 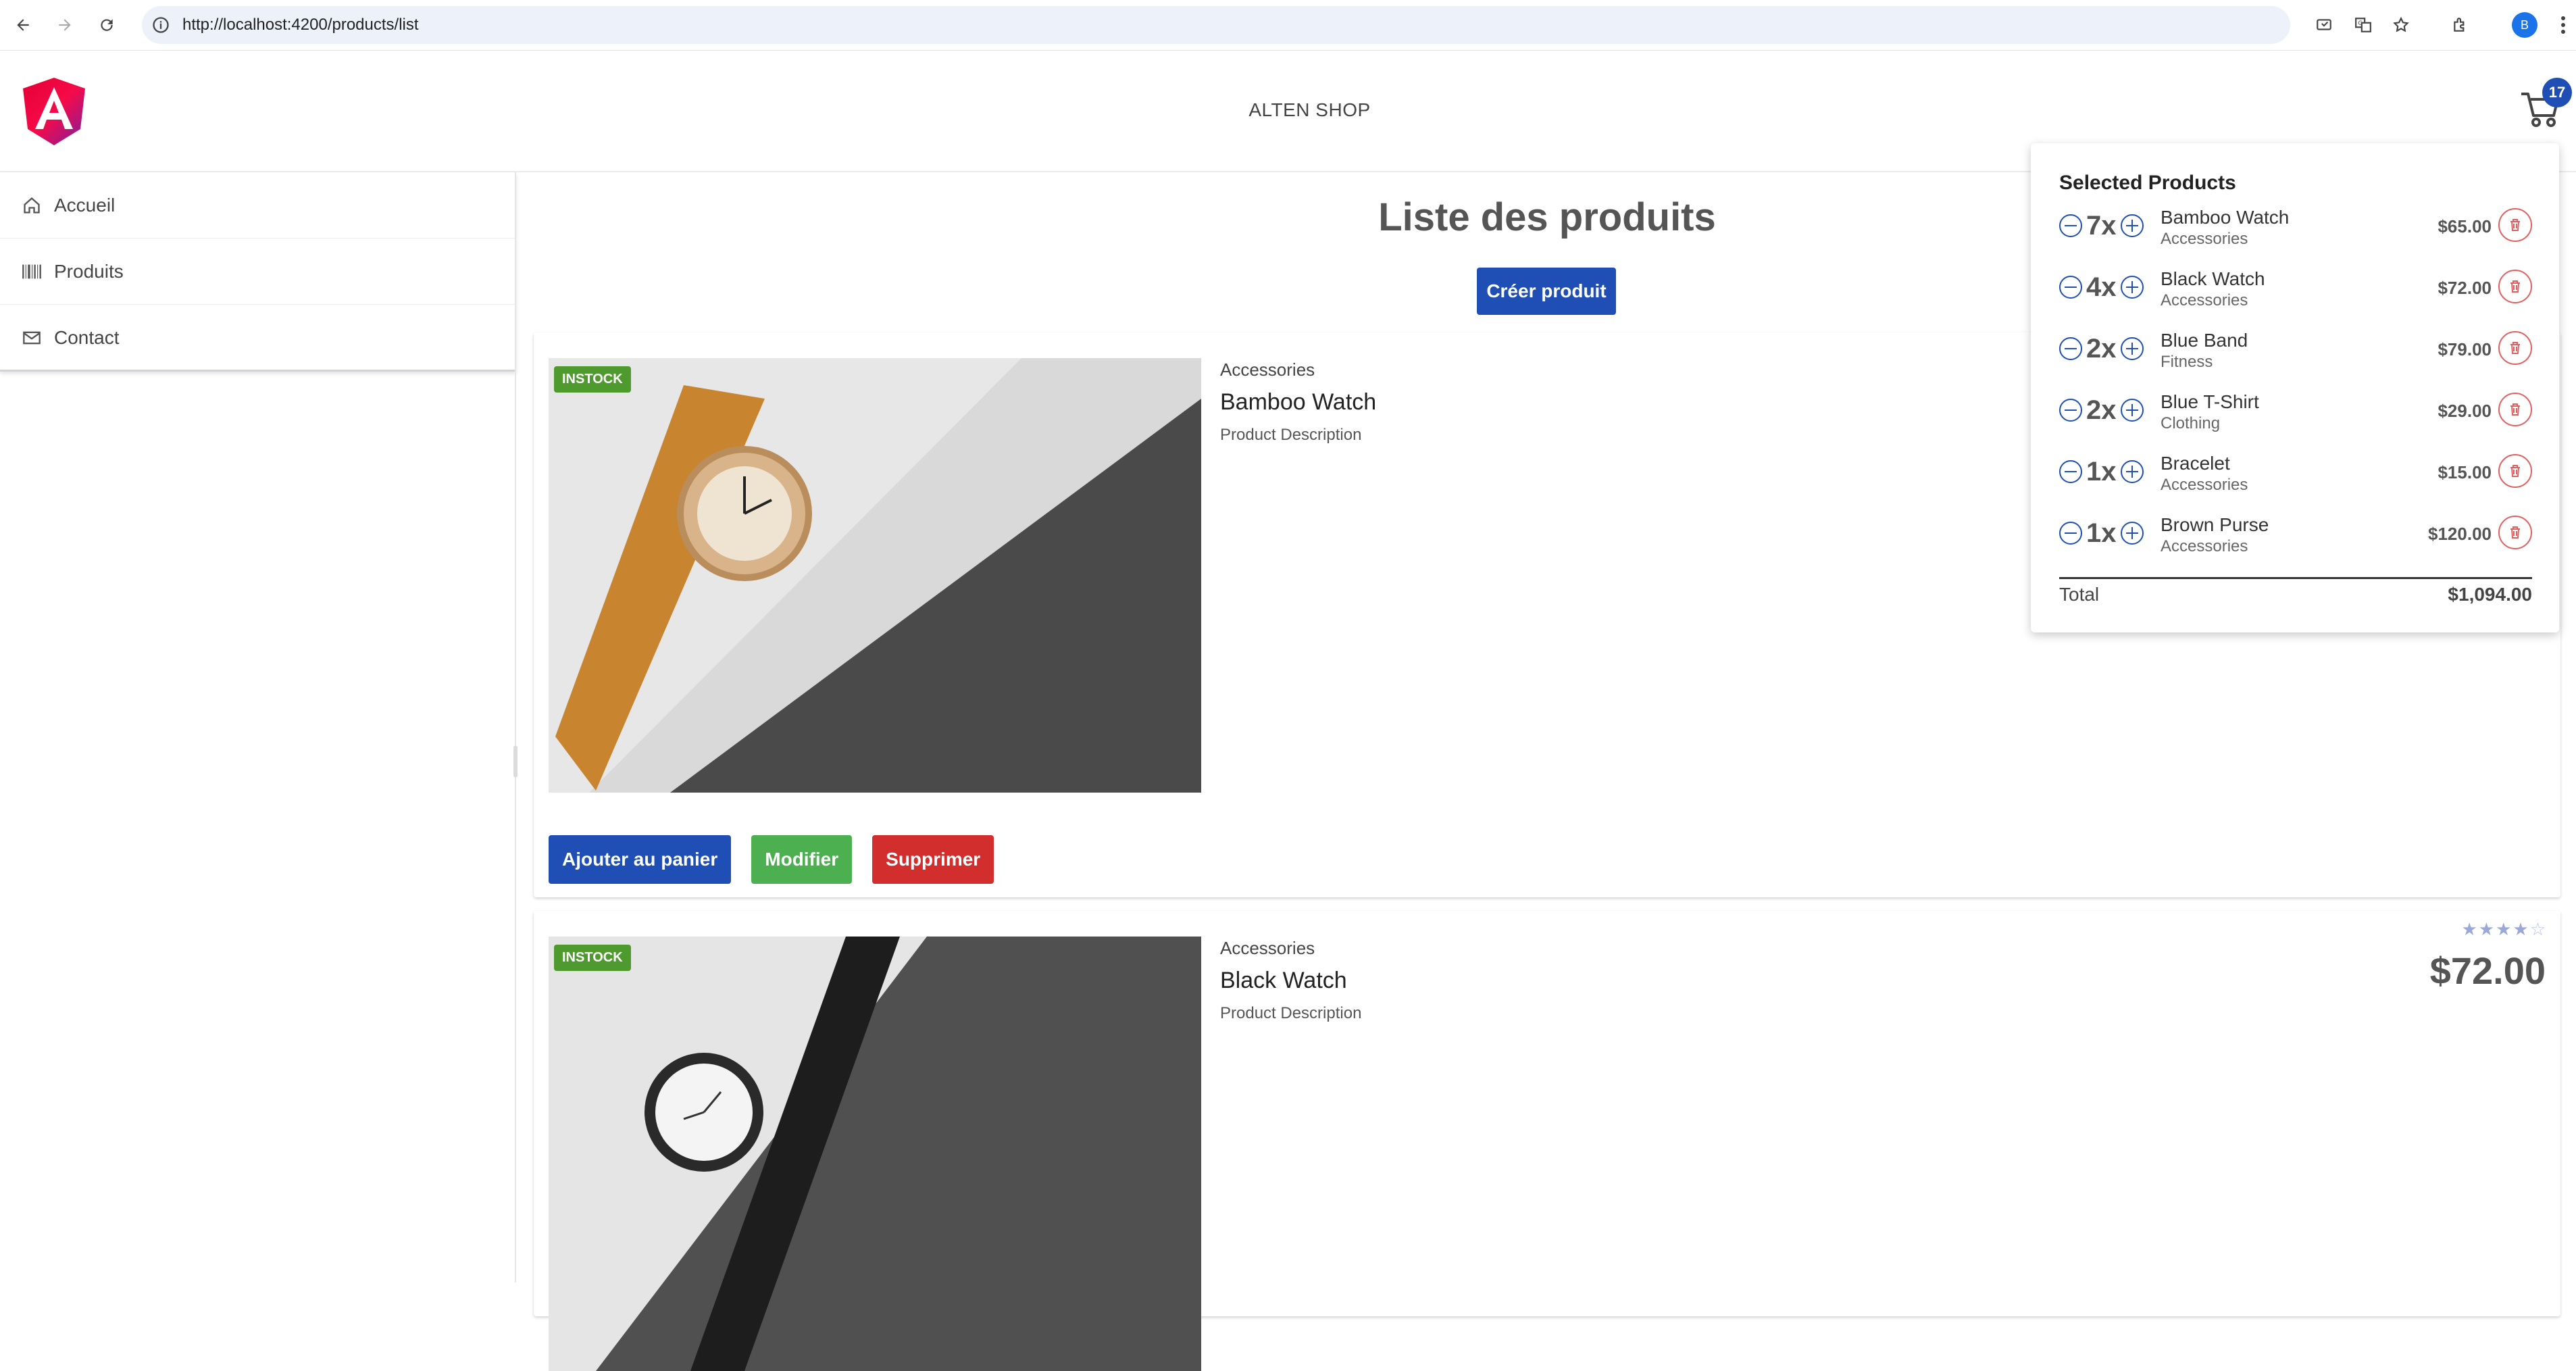 I want to click on reload-button, so click(x=106, y=25).